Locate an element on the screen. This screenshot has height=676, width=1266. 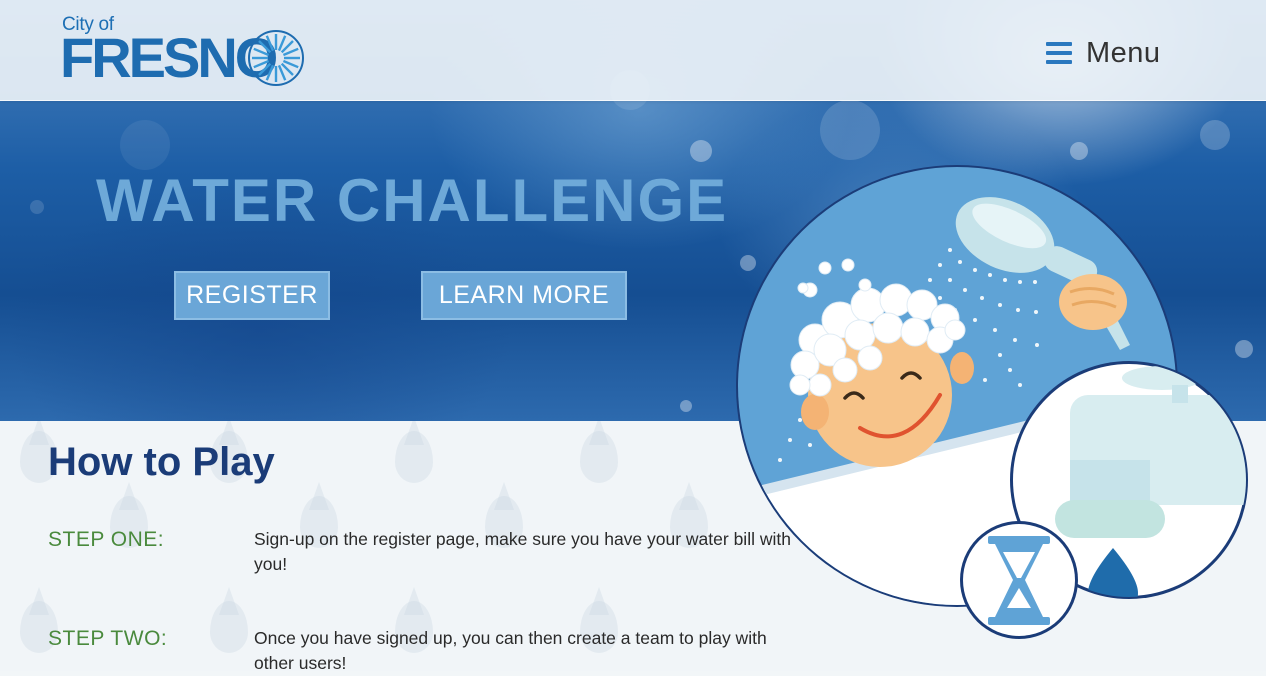
menu-label: Menu is located at coordinates (1123, 52).